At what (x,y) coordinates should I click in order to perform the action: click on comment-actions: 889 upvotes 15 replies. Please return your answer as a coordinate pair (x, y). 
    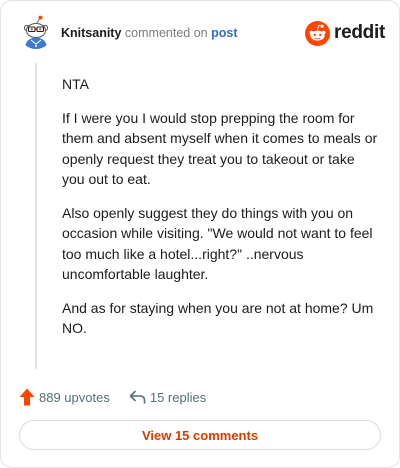
    Looking at the image, I should click on (112, 397).